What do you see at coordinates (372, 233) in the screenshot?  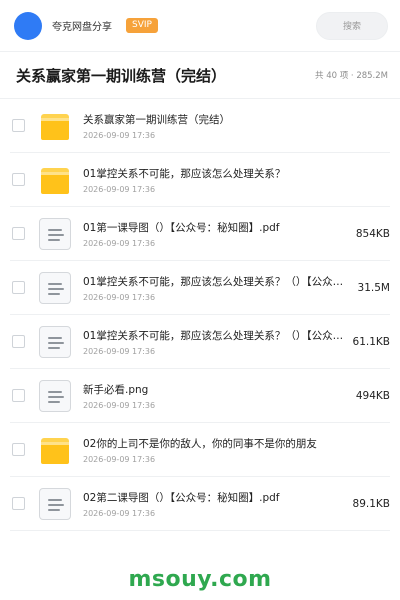 I see `file-size: 854KB` at bounding box center [372, 233].